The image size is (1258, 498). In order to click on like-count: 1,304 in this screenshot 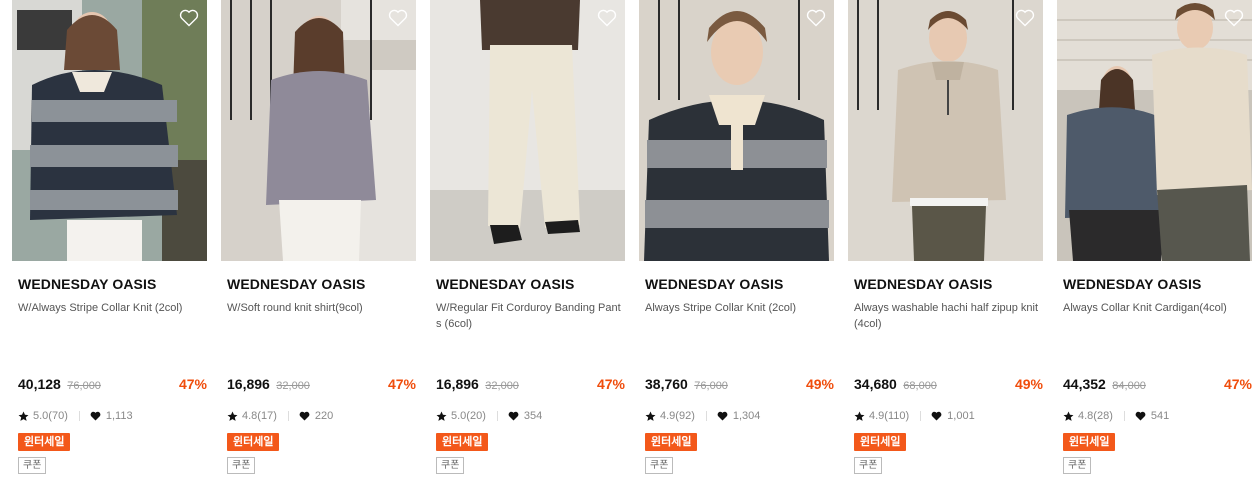, I will do `click(746, 416)`.